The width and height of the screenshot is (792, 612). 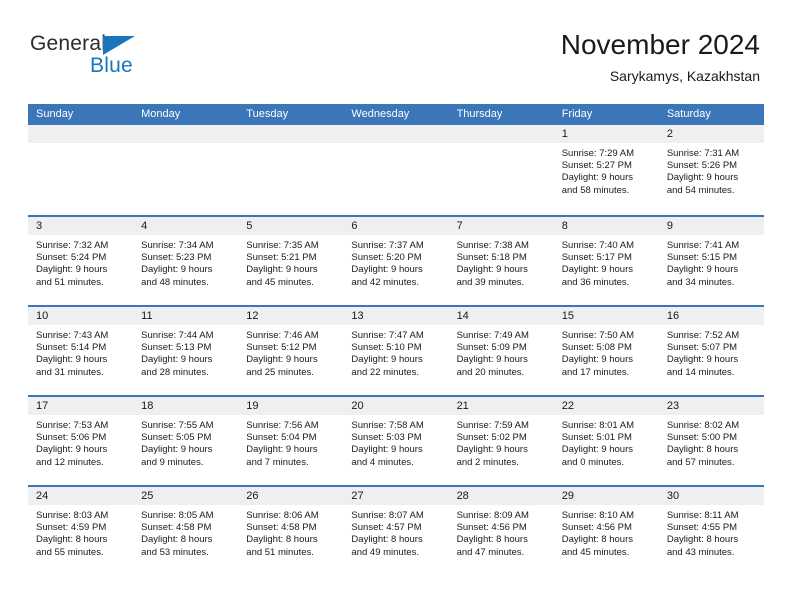 I want to click on day-number: 8, so click(x=606, y=226).